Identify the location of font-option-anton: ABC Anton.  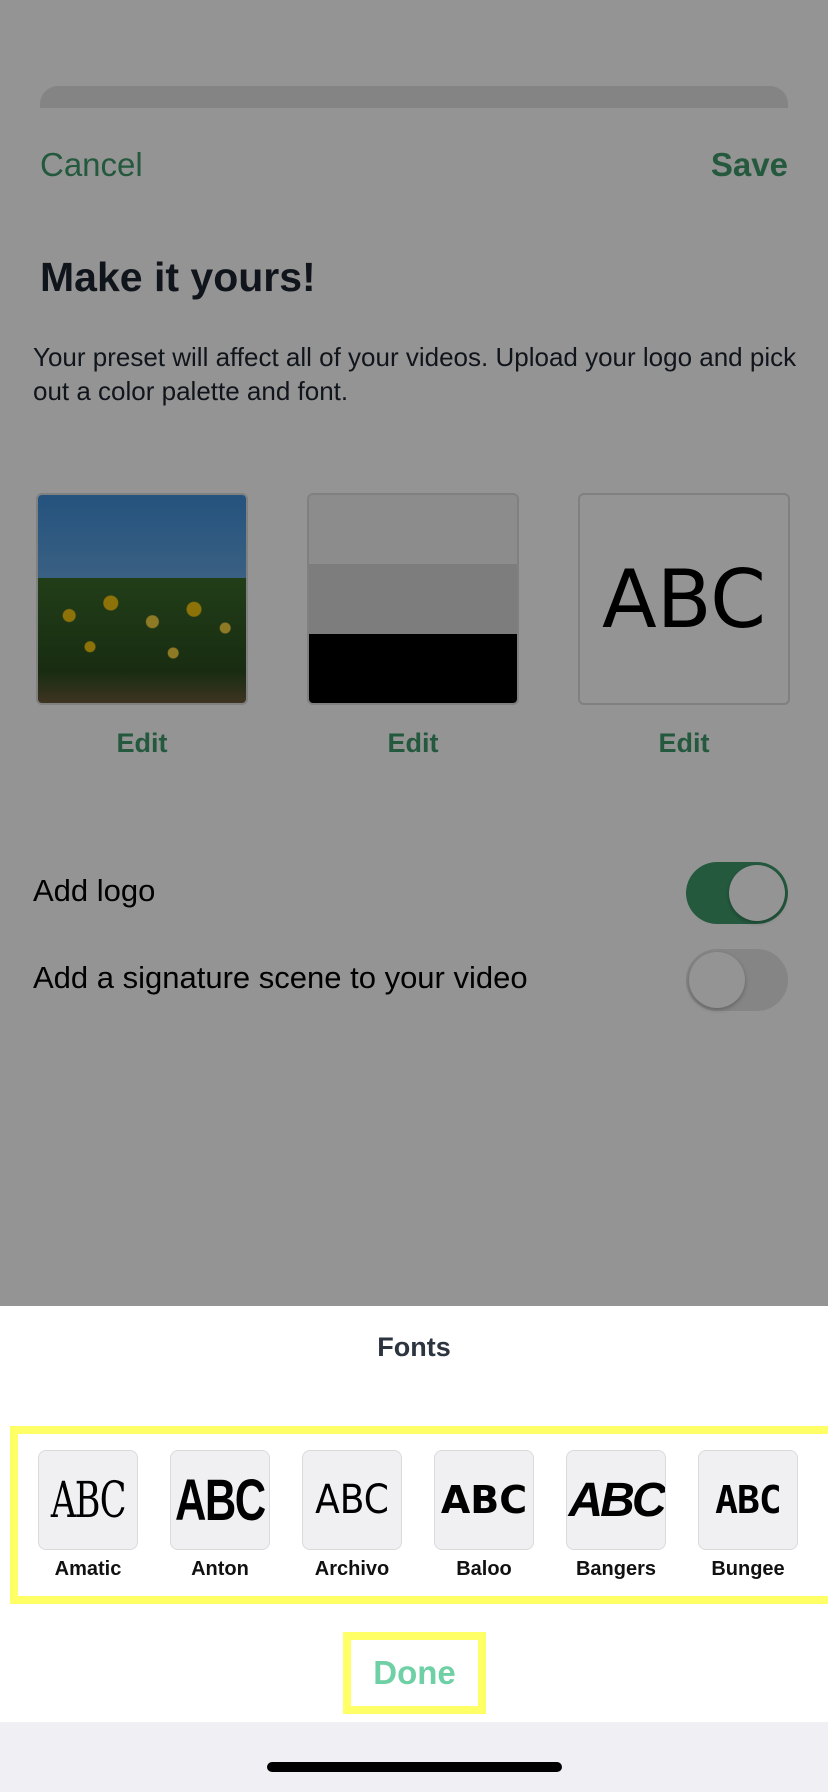
(220, 1515).